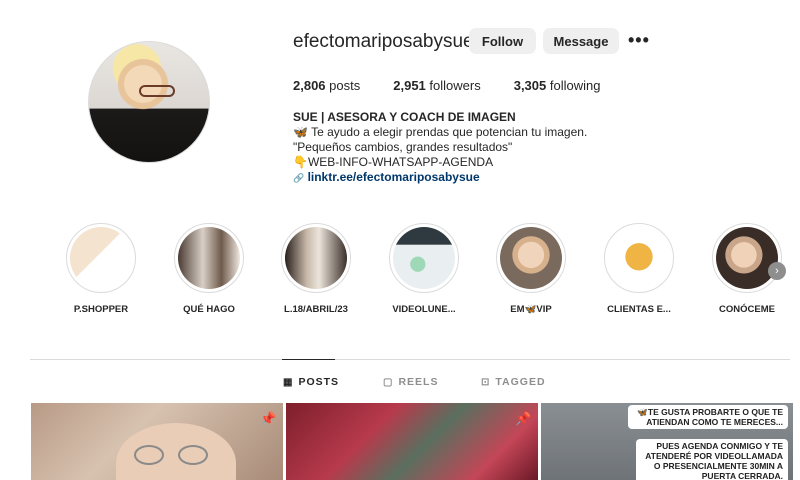  What do you see at coordinates (300, 132) in the screenshot?
I see `butterfly-icon: 🦋` at bounding box center [300, 132].